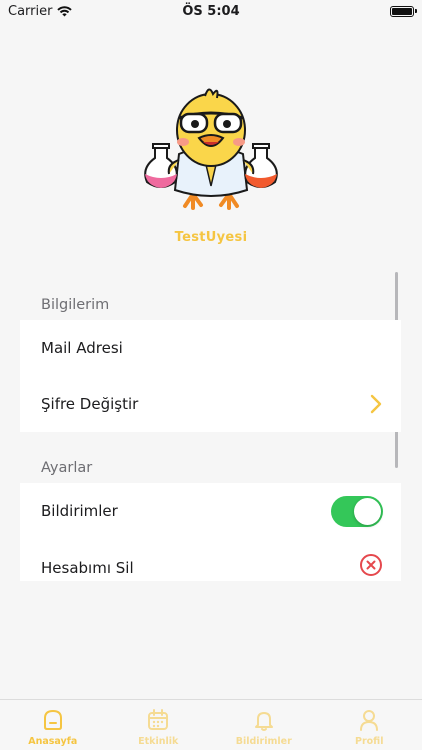  Describe the element at coordinates (158, 741) in the screenshot. I see `tab-events-label: Etkinlik` at that location.